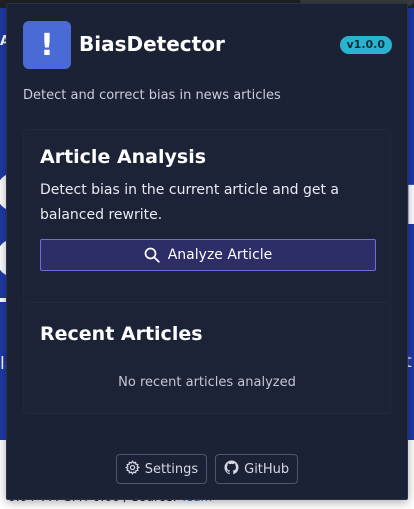  Describe the element at coordinates (152, 44) in the screenshot. I see `app-title: BiasDetector` at that location.